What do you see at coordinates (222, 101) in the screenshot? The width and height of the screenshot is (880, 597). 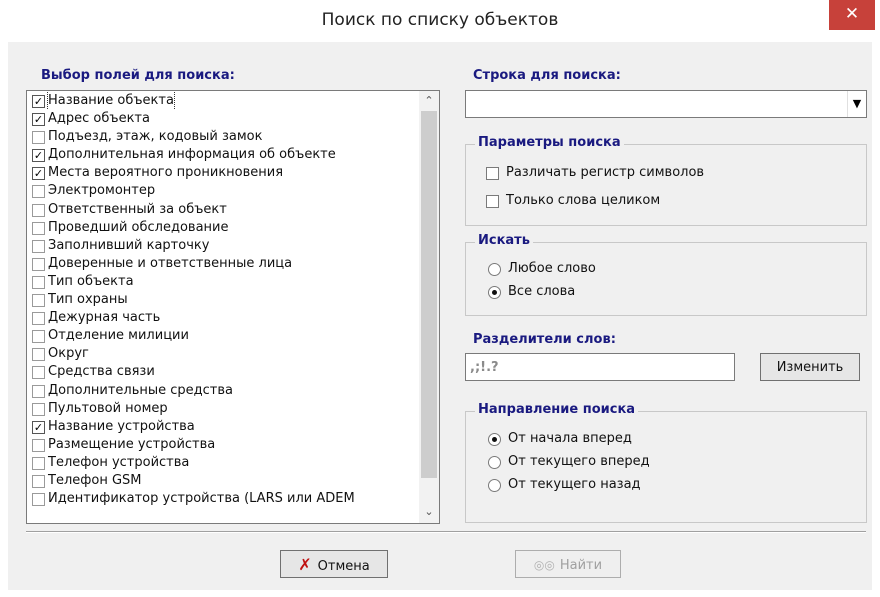 I see `field-list-item: ✓ Название объекта` at bounding box center [222, 101].